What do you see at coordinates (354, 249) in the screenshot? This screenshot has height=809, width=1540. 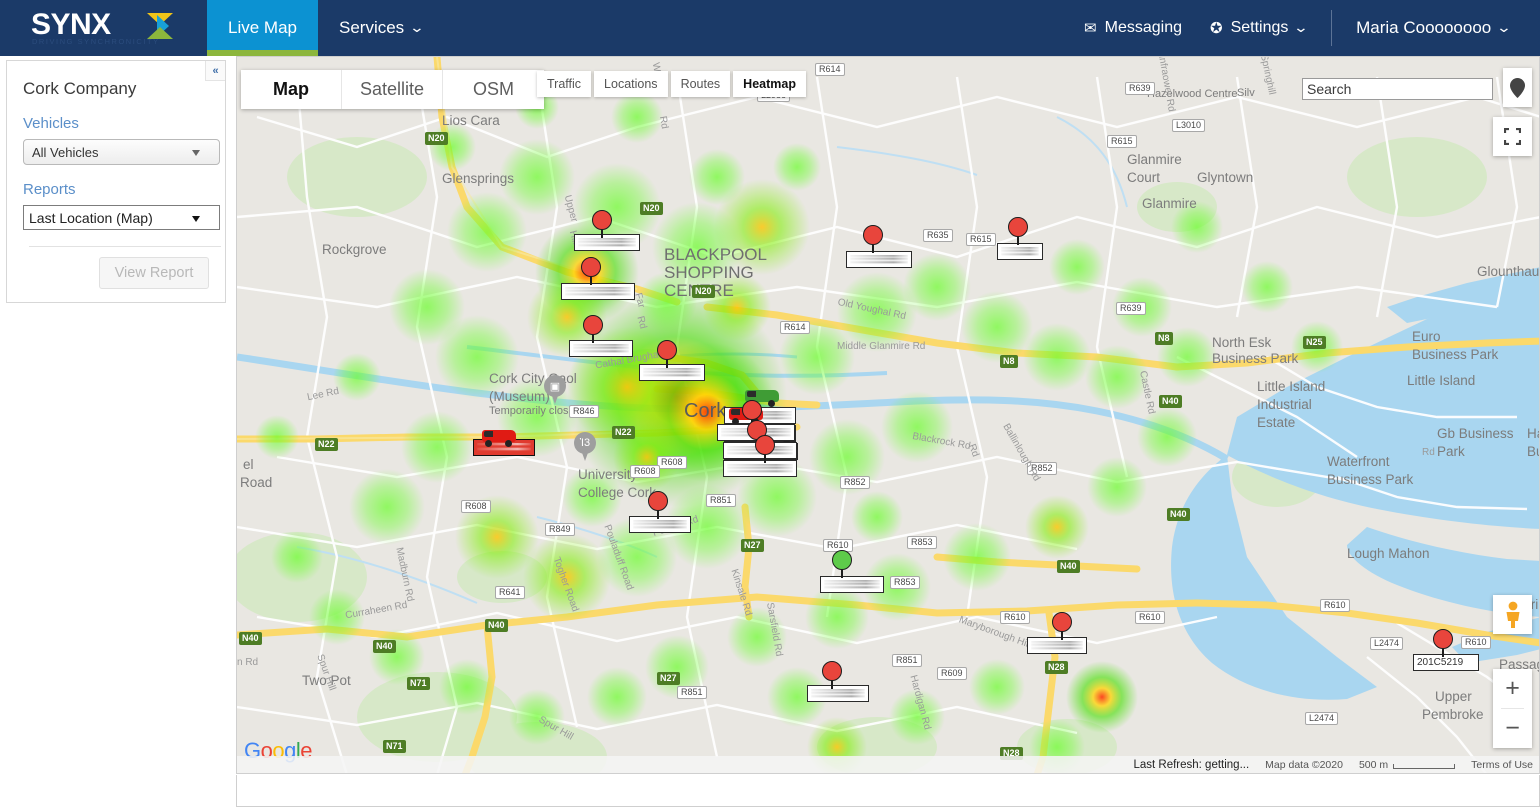 I see `map-place-label: Rockgrove` at bounding box center [354, 249].